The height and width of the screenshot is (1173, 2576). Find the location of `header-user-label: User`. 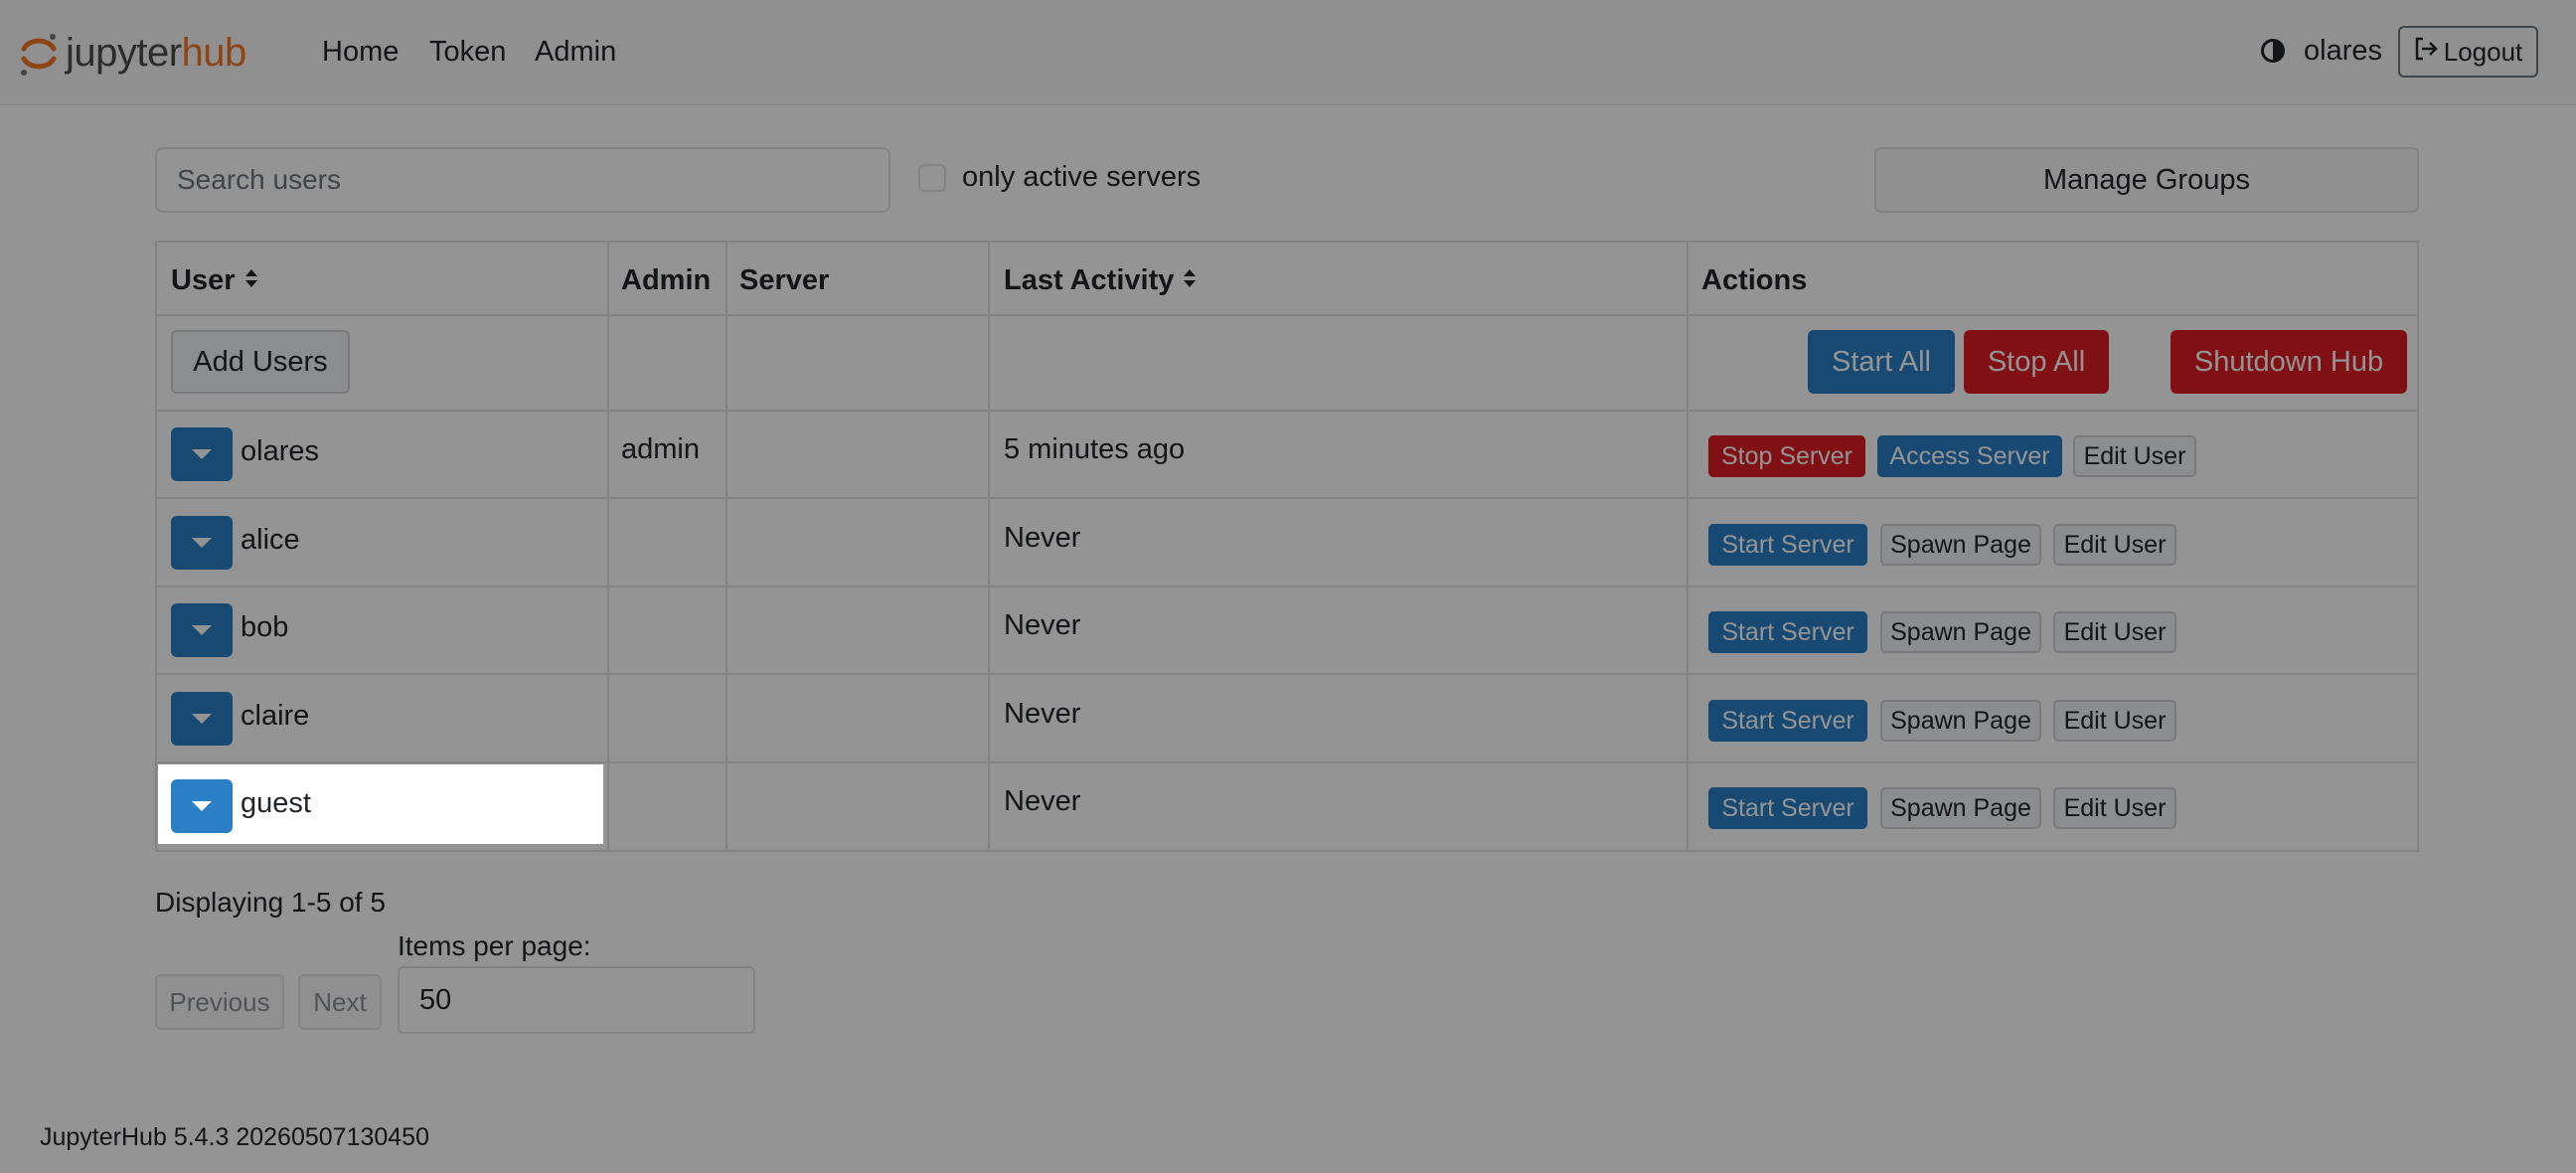

header-user-label: User is located at coordinates (203, 280).